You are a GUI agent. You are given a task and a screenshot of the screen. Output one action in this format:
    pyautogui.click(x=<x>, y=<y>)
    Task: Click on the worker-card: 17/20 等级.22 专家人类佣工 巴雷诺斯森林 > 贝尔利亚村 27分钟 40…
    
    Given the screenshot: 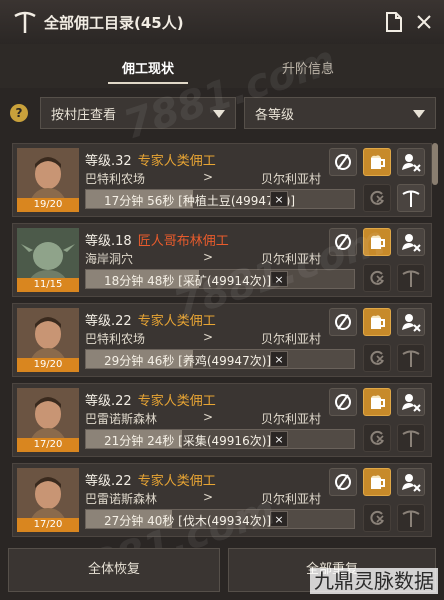 What is the action you would take?
    pyautogui.click(x=222, y=500)
    